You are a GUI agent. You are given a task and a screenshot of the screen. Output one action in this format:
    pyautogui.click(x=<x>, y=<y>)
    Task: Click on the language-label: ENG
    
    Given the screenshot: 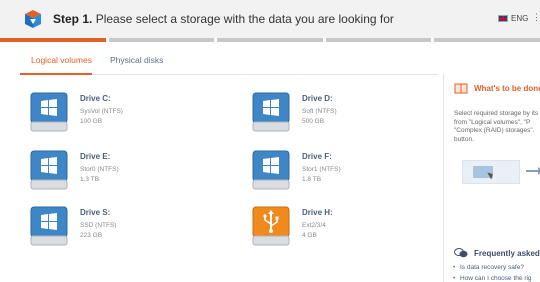 What is the action you would take?
    pyautogui.click(x=520, y=18)
    